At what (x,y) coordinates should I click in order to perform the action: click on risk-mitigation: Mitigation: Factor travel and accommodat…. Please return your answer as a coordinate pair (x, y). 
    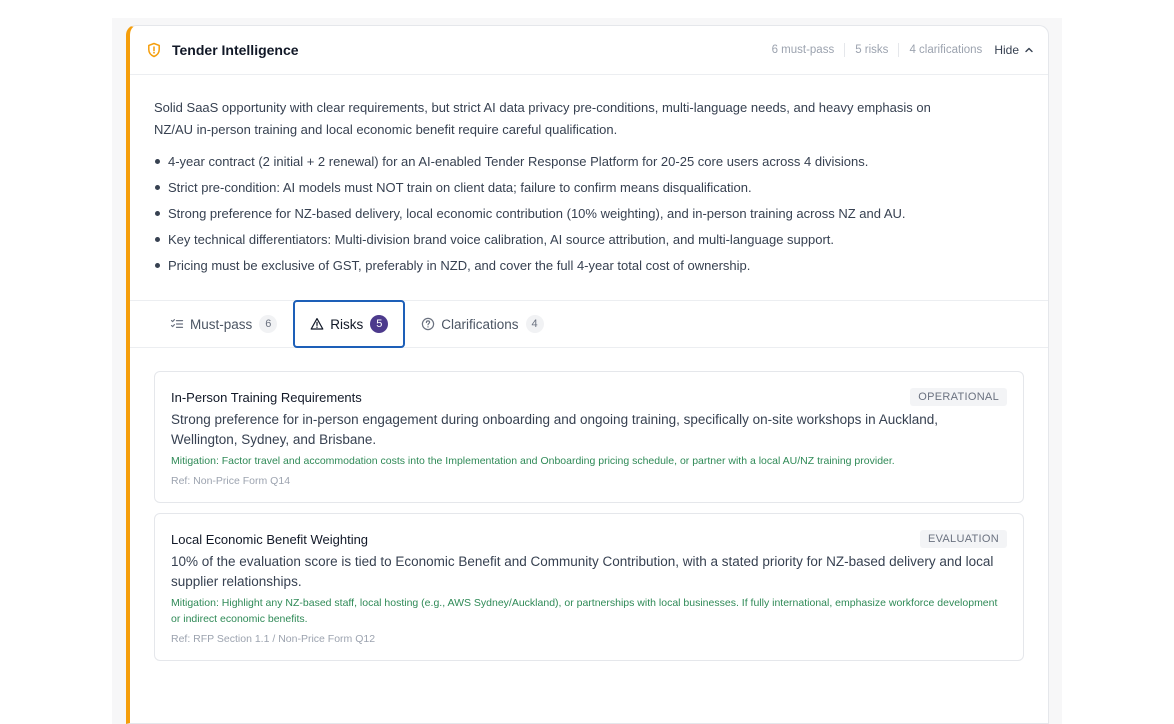
    Looking at the image, I should click on (533, 461).